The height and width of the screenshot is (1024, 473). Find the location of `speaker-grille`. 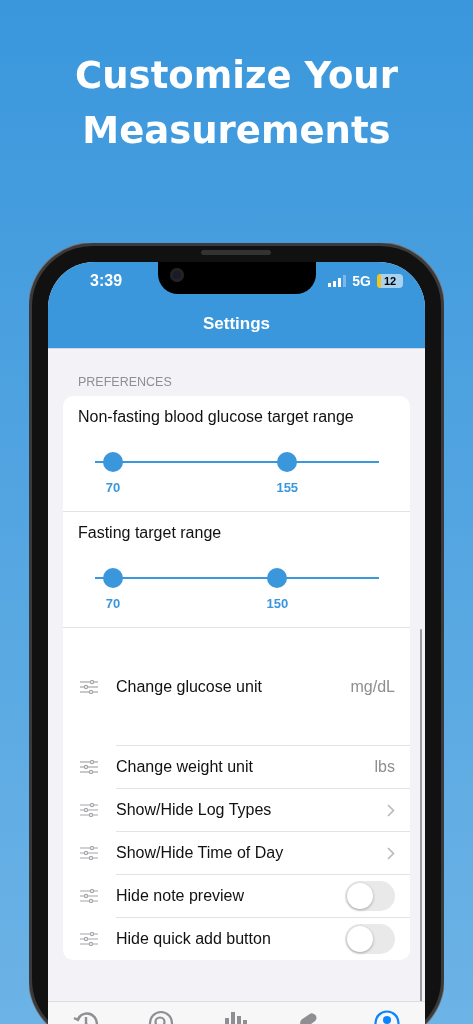

speaker-grille is located at coordinates (236, 252).